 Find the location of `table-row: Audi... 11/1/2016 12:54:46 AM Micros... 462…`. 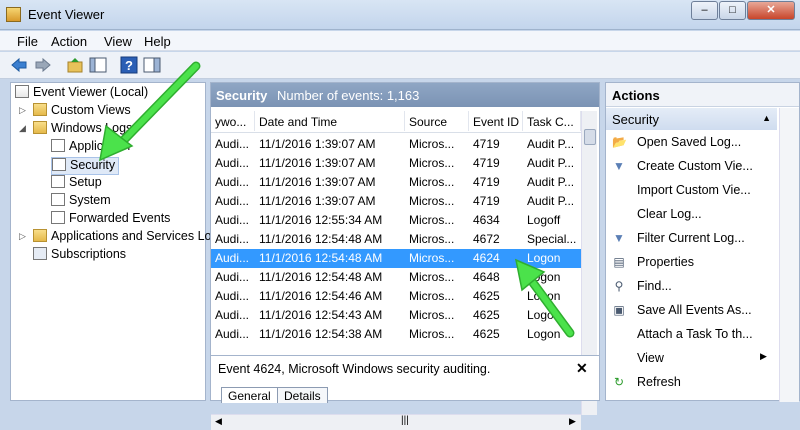

table-row: Audi... 11/1/2016 12:54:46 AM Micros... 462… is located at coordinates (396, 296).